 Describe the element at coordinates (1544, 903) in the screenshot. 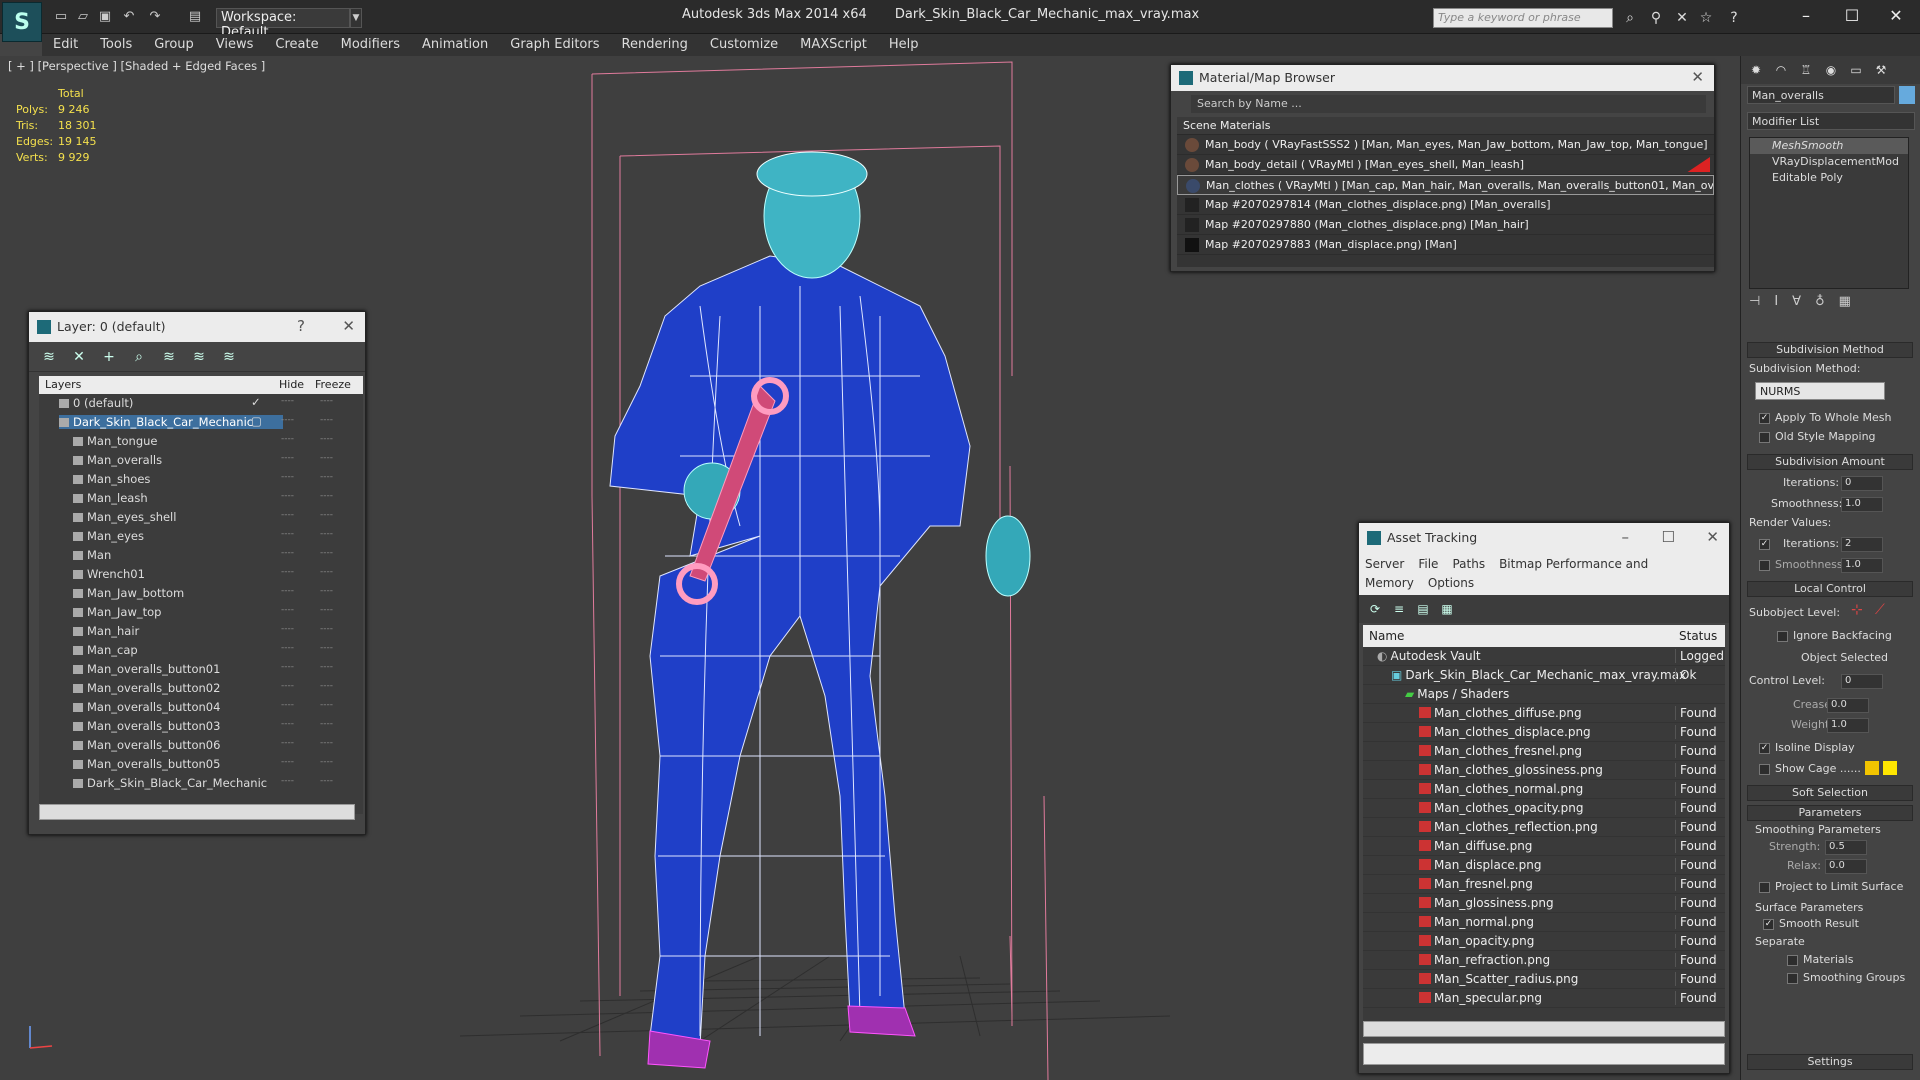

I see `asset-row: Man_glossiness.png Found` at that location.